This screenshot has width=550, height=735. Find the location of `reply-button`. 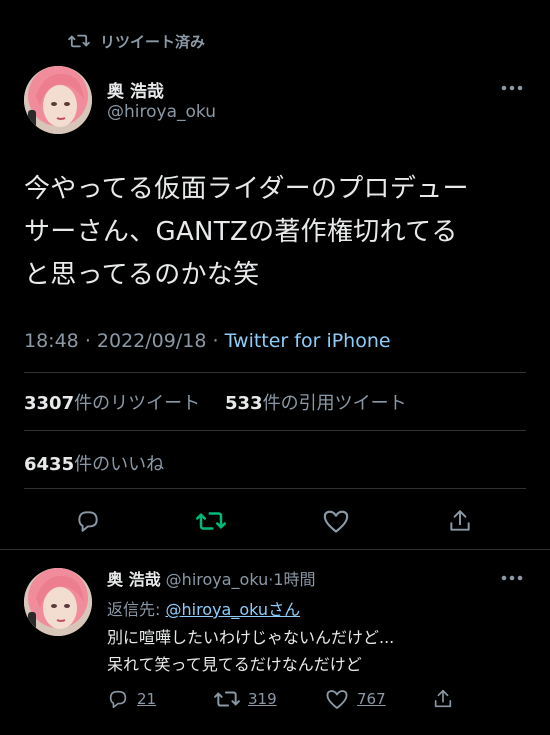

reply-button is located at coordinates (88, 521).